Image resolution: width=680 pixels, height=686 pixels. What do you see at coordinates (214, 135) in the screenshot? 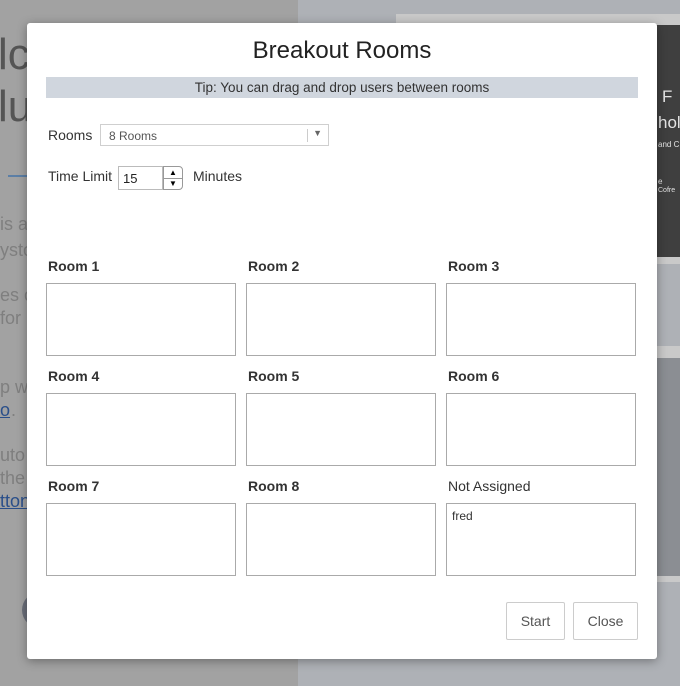
I see `rooms-count-select: 8 Rooms ▼` at bounding box center [214, 135].